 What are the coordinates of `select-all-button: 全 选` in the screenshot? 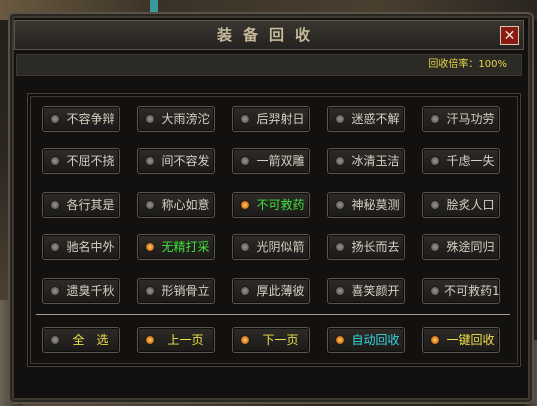 It's located at (81, 340).